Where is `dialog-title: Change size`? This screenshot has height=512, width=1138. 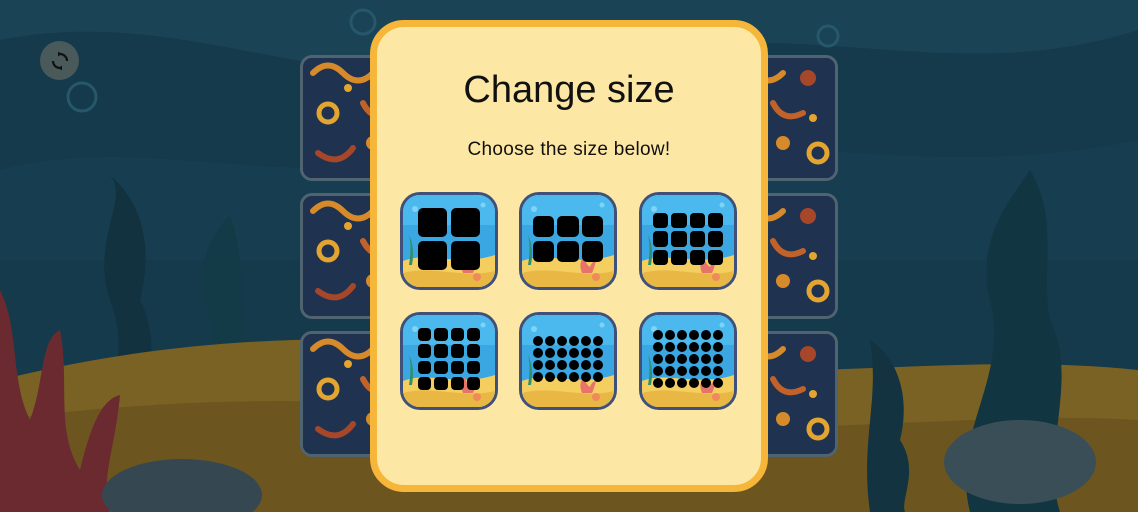 dialog-title: Change size is located at coordinates (569, 90).